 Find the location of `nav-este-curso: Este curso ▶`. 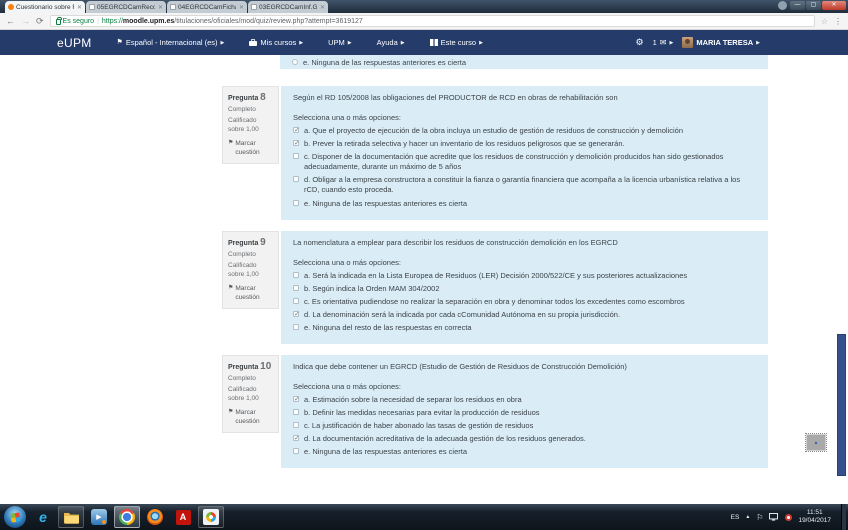

nav-este-curso: Este curso ▶ is located at coordinates (456, 42).